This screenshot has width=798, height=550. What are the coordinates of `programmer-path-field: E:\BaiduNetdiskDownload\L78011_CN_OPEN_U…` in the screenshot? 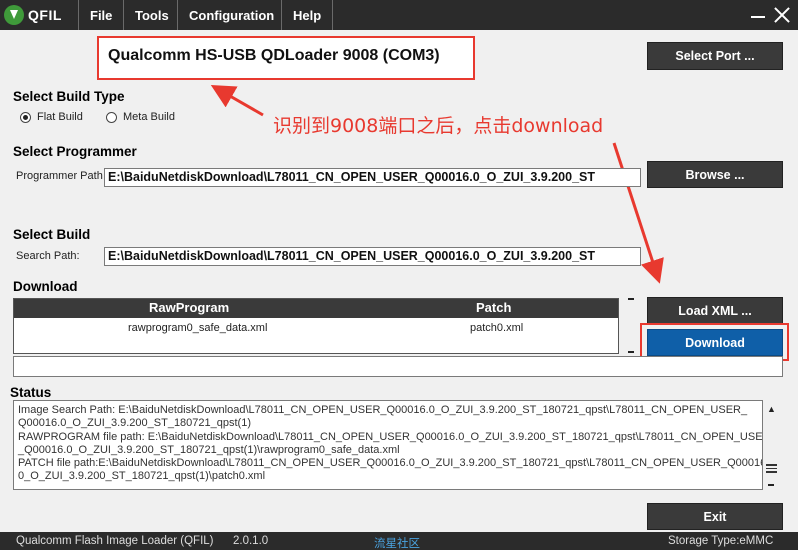 It's located at (372, 177).